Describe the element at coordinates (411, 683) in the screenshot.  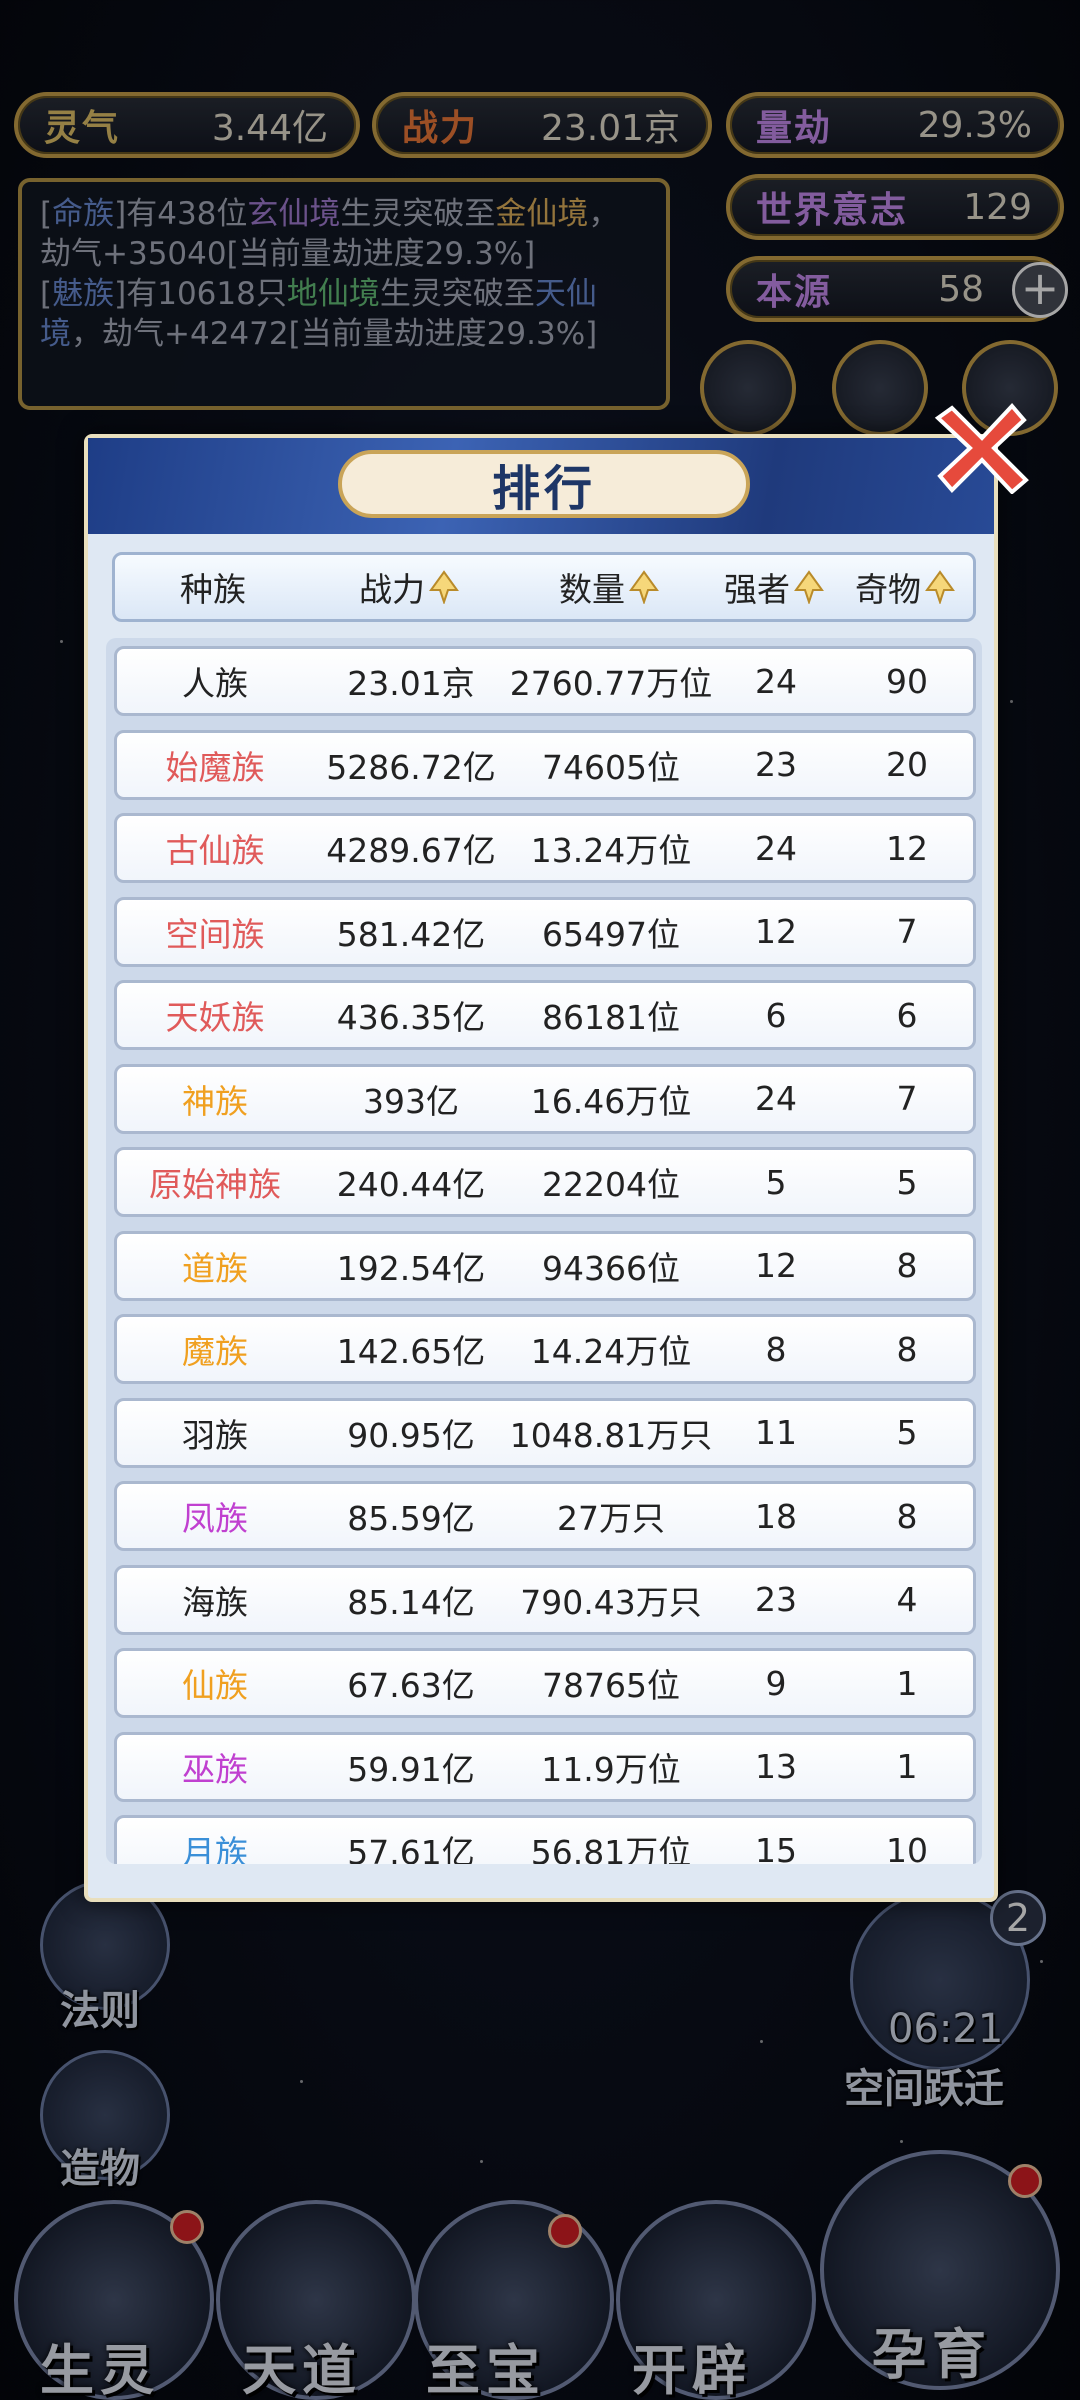
I see `power-cell: 23.01京` at that location.